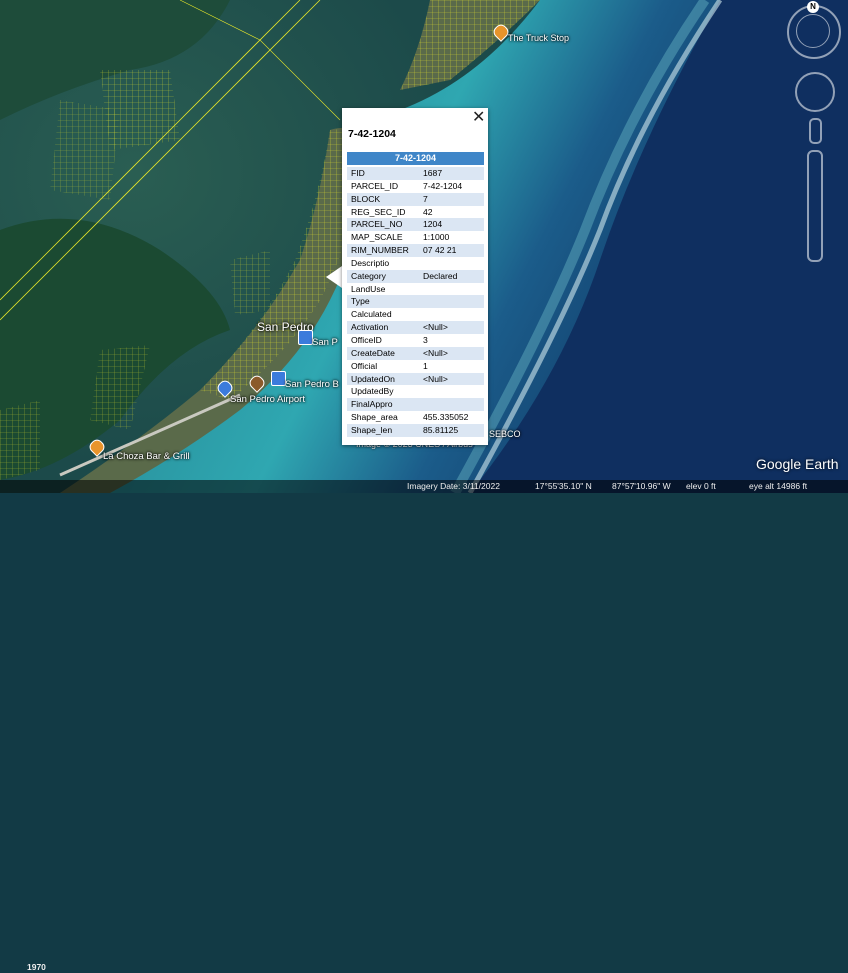 The height and width of the screenshot is (973, 848). I want to click on imagery-date: Imagery Date: 3/11/2022, so click(453, 486).